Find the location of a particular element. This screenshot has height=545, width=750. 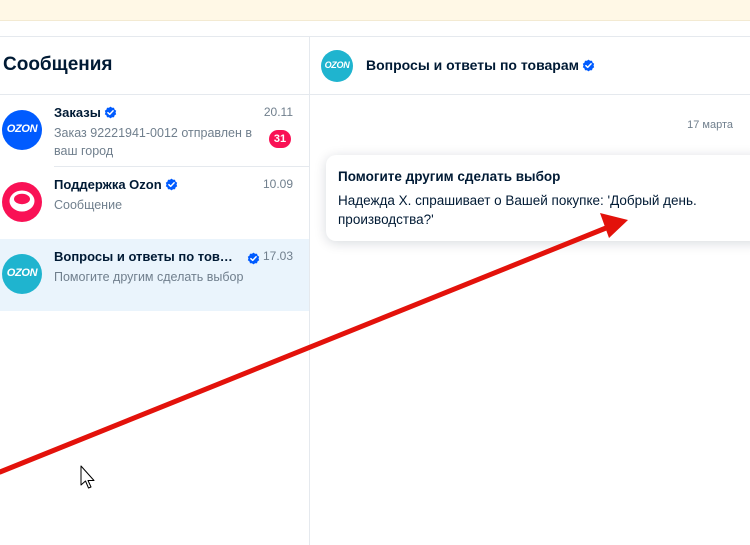

ozon-questions-avatar: OZON is located at coordinates (22, 274).